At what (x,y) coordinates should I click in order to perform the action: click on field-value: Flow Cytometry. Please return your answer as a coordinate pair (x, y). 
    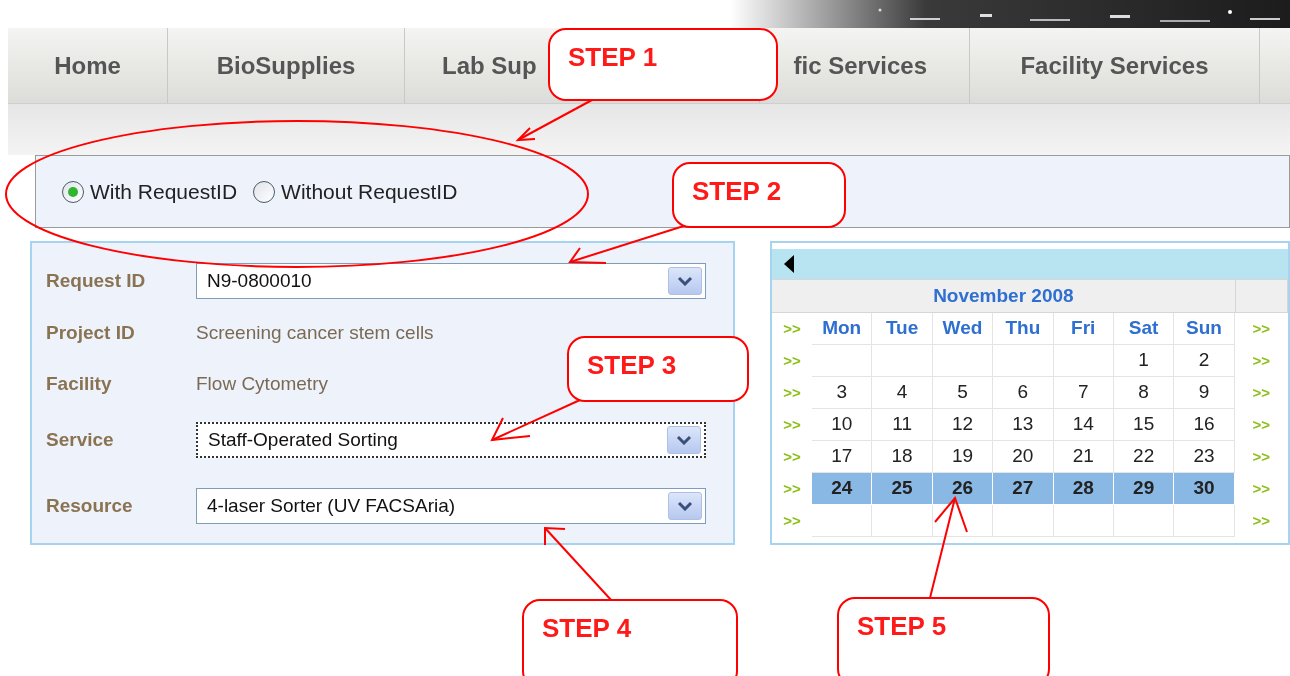
    Looking at the image, I should click on (262, 383).